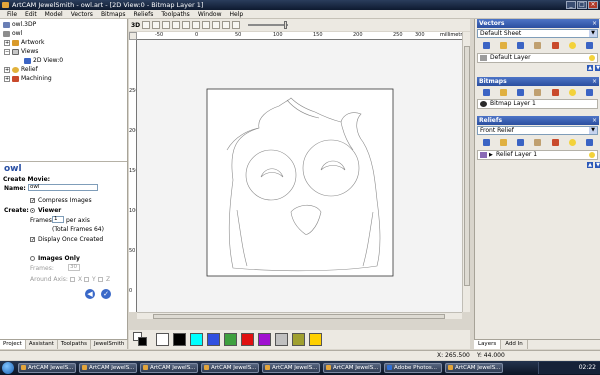 The width and height of the screenshot is (600, 375). Describe the element at coordinates (19, 24) in the screenshot. I see `tree-item-owl-3dp: owl.3DP` at that location.